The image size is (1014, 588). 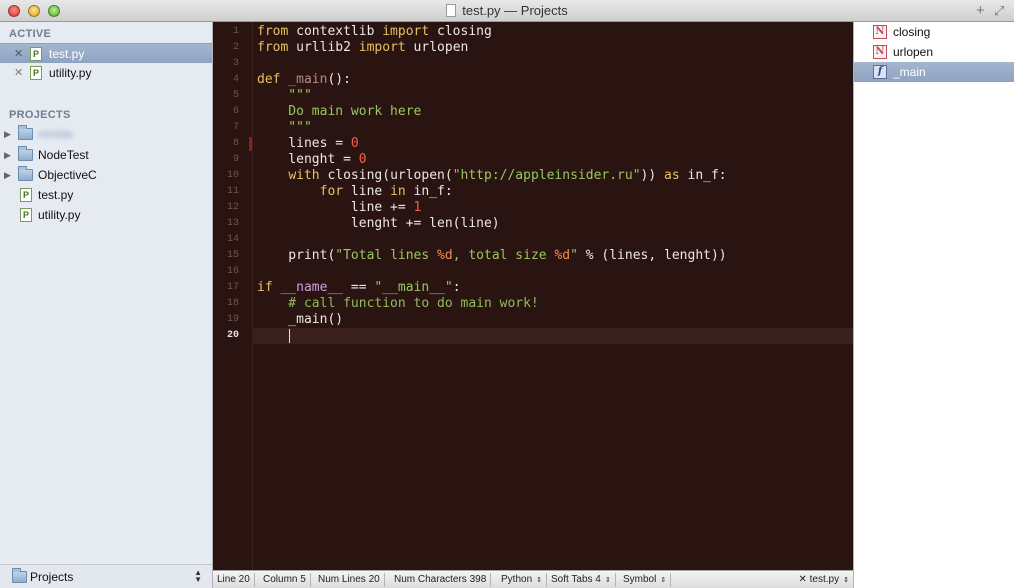 I want to click on line-number: 5, so click(x=235, y=95).